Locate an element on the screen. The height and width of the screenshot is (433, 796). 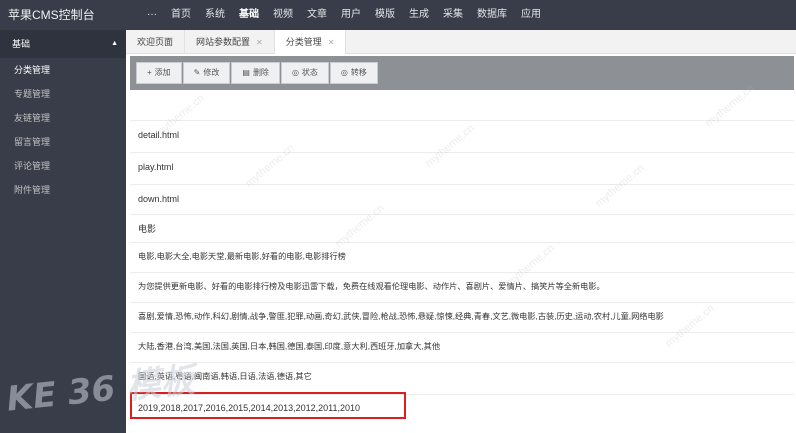
sidebar-item-attachments: 附件管理 is located at coordinates (63, 190).